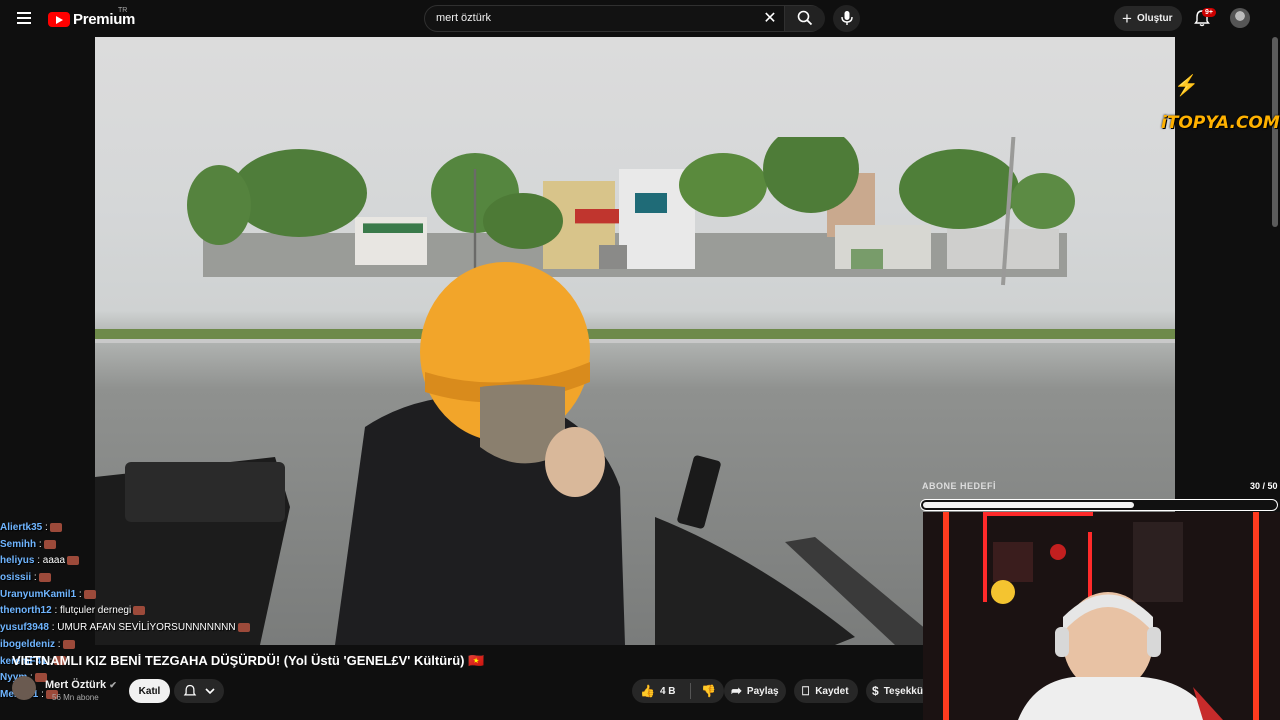 Image resolution: width=1280 pixels, height=720 pixels. Describe the element at coordinates (120, 578) in the screenshot. I see `chat-message: osissii :` at that location.